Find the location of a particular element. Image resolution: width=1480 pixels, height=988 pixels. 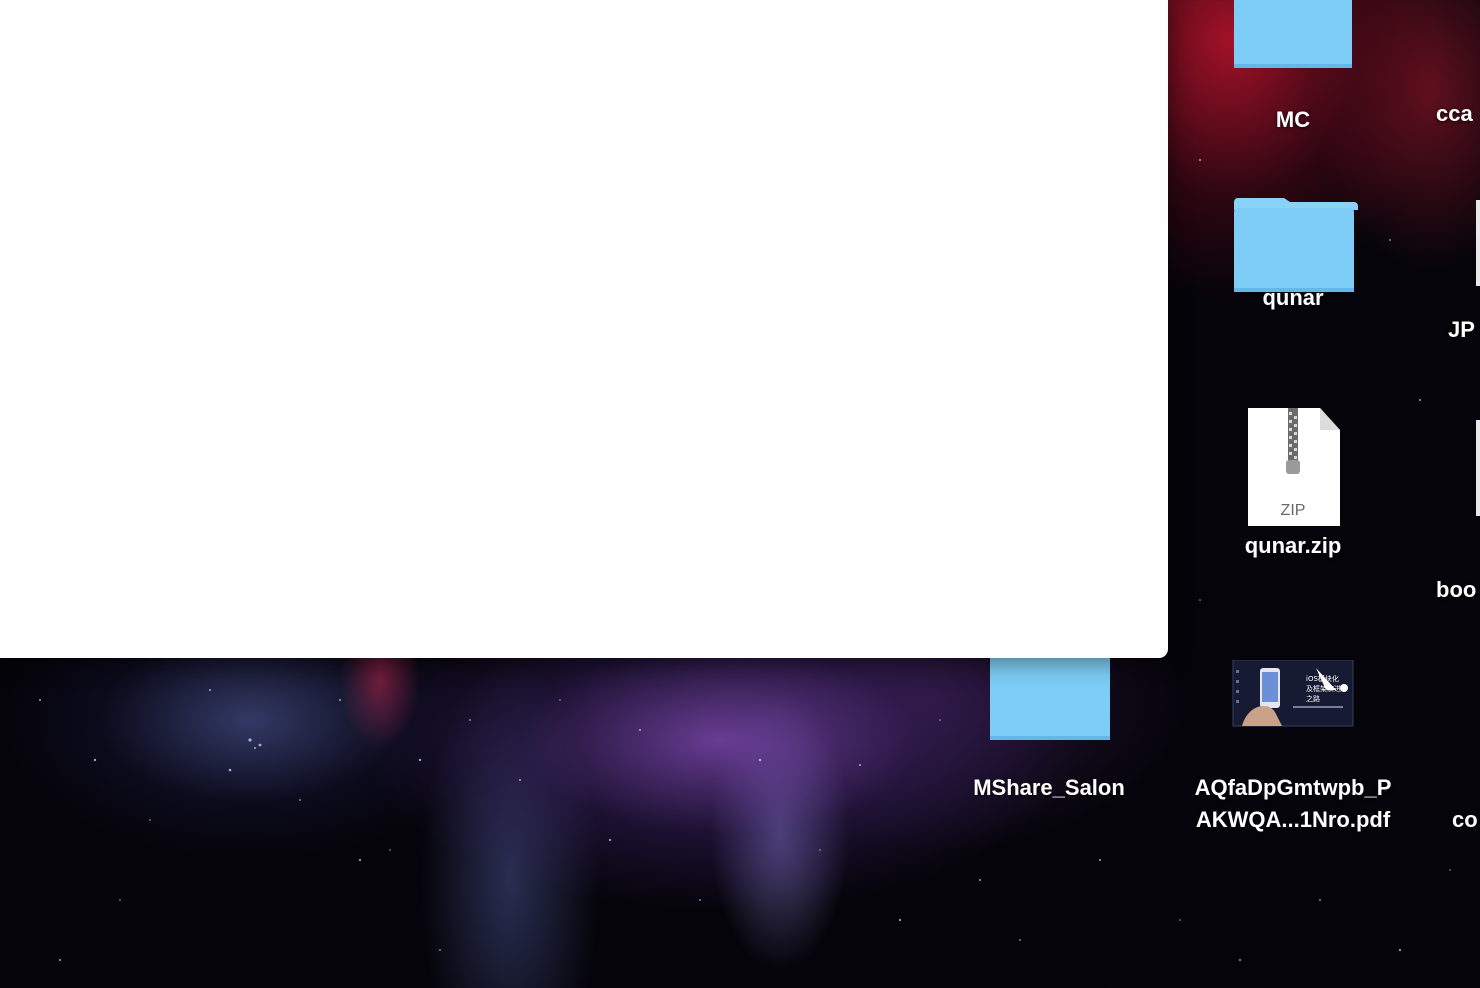

desktop-item-mshare-salon: MShare_Salon is located at coordinates (1049, 722).